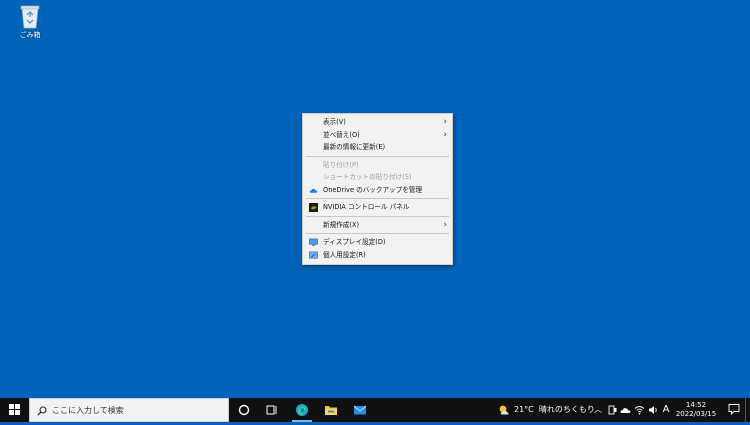  I want to click on menu-item-label: OneDrive のバックアップを管理, so click(373, 189).